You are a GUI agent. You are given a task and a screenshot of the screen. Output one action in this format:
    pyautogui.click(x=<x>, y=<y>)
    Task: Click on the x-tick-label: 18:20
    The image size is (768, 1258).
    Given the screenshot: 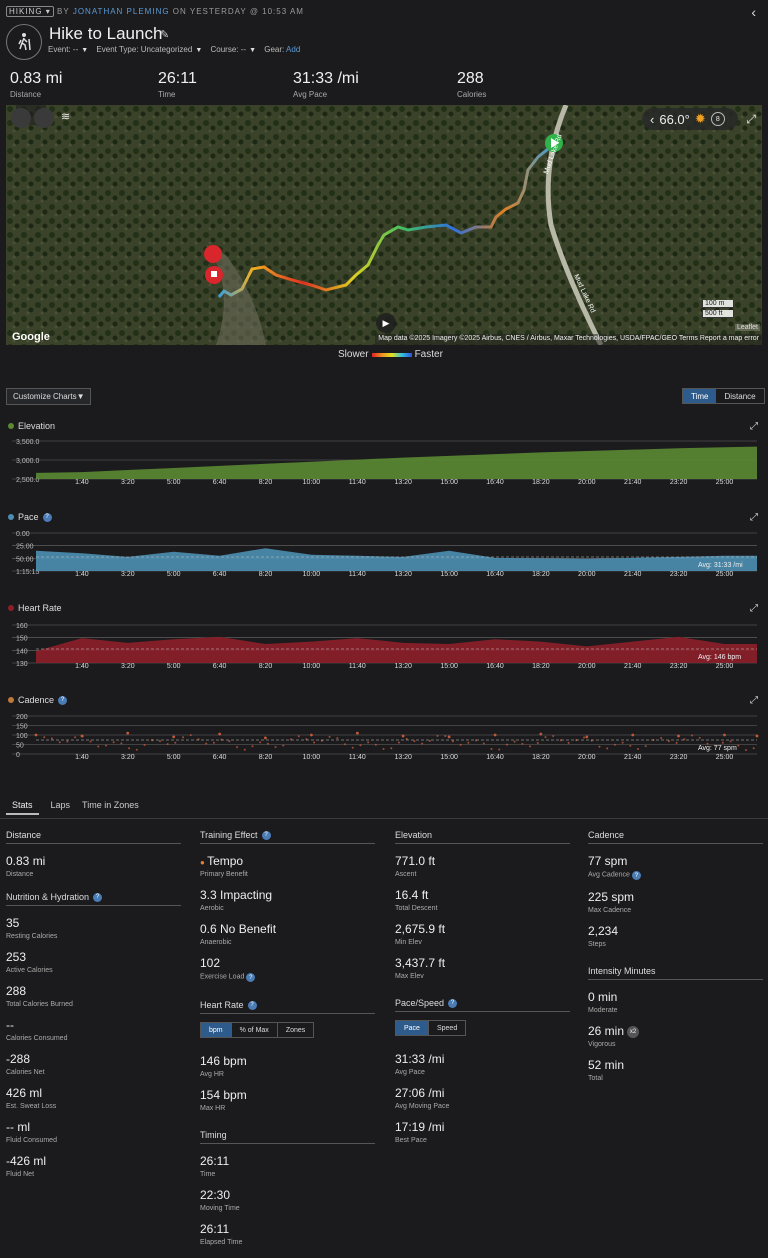 What is the action you would take?
    pyautogui.click(x=541, y=757)
    